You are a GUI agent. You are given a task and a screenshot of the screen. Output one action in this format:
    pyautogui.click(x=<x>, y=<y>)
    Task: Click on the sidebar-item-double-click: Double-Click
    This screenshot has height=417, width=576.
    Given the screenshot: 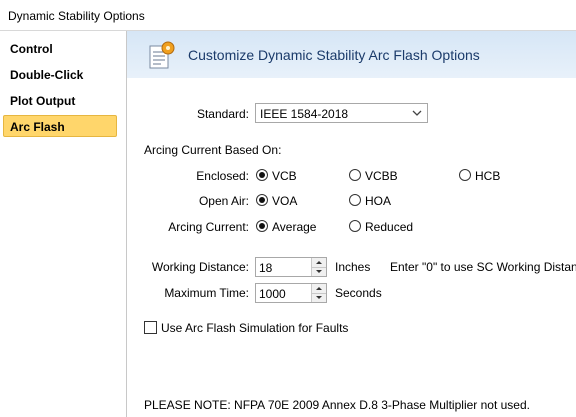 What is the action you would take?
    pyautogui.click(x=60, y=74)
    